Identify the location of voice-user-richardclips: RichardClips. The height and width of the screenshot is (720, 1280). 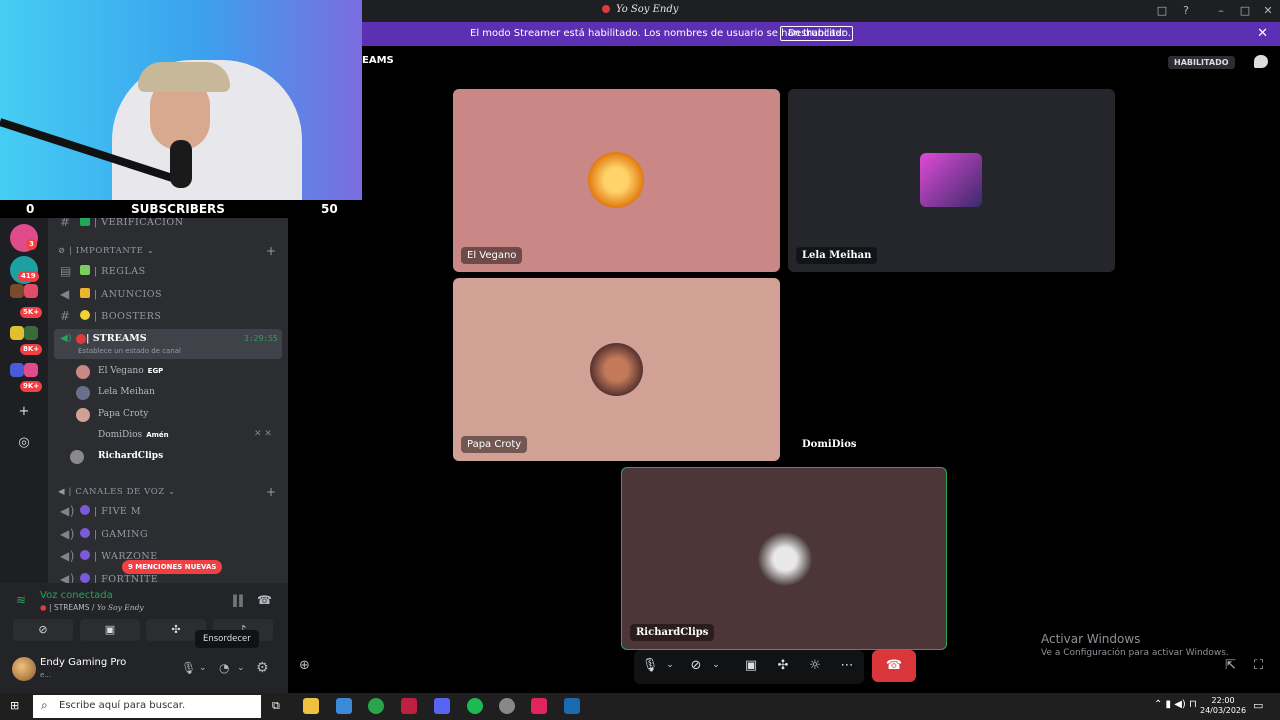
(173, 457).